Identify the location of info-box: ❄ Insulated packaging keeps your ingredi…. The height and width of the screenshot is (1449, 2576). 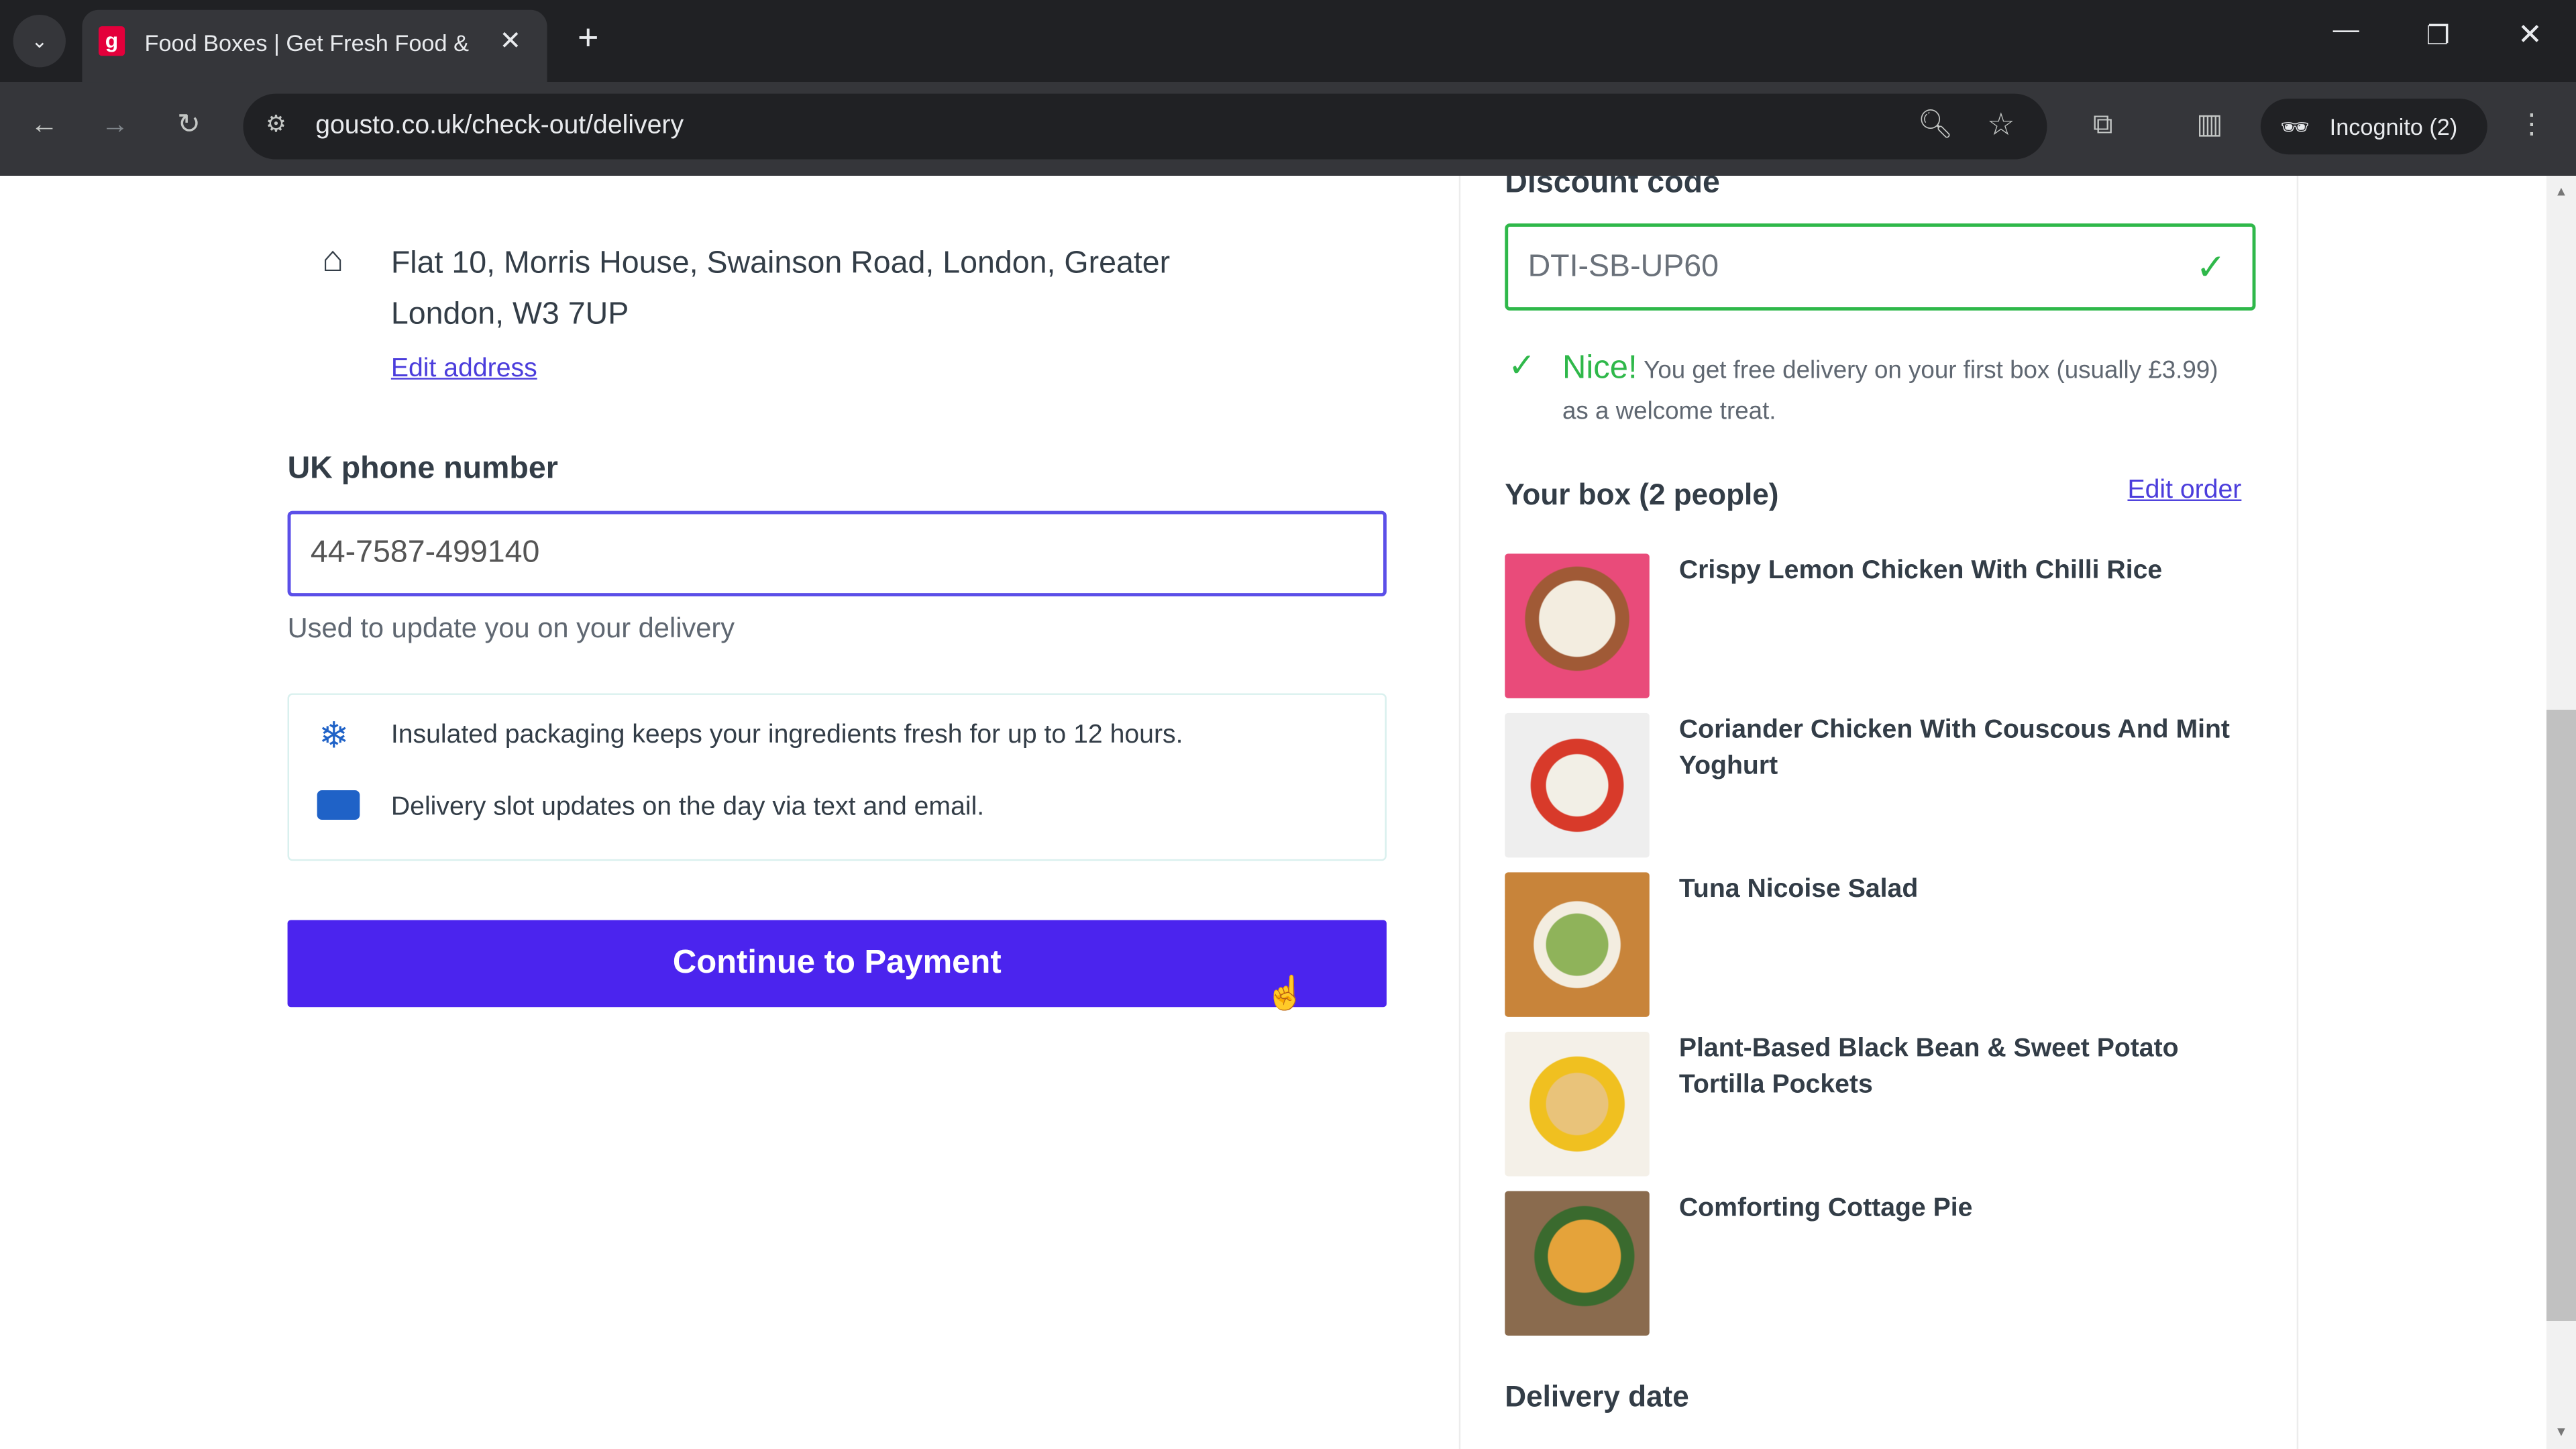
(837, 777).